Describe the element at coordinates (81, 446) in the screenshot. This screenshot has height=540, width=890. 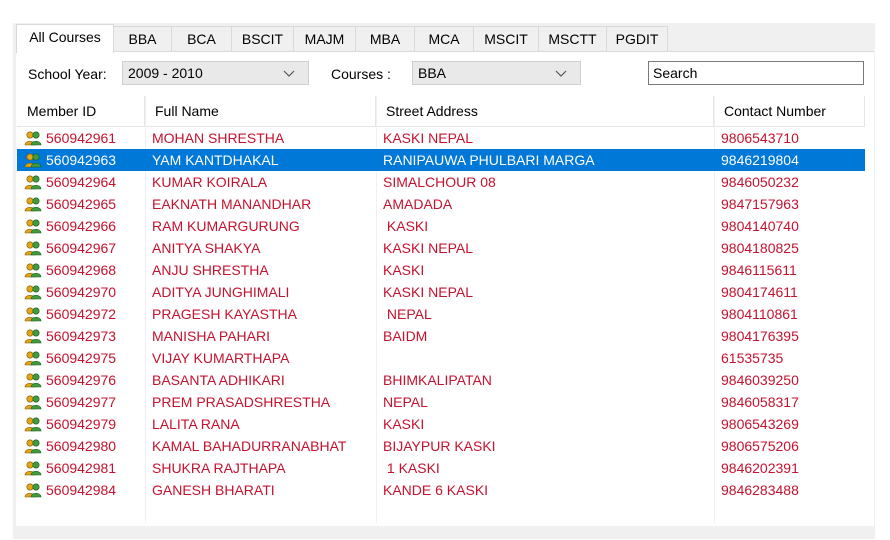
I see `member-id-cell: 560942980` at that location.